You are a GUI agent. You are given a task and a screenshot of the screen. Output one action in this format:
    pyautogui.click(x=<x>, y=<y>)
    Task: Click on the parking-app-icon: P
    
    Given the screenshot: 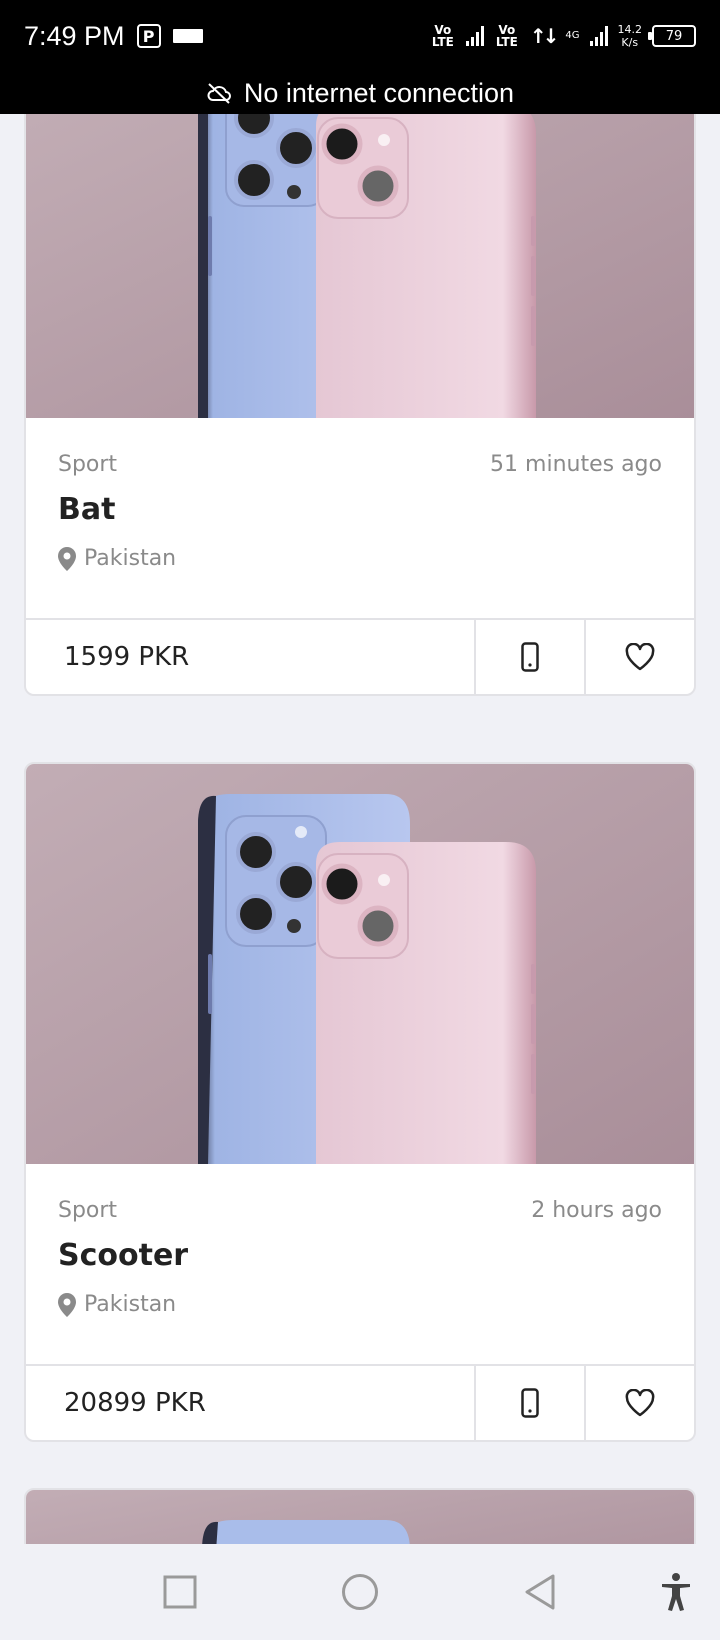 What is the action you would take?
    pyautogui.click(x=148, y=36)
    